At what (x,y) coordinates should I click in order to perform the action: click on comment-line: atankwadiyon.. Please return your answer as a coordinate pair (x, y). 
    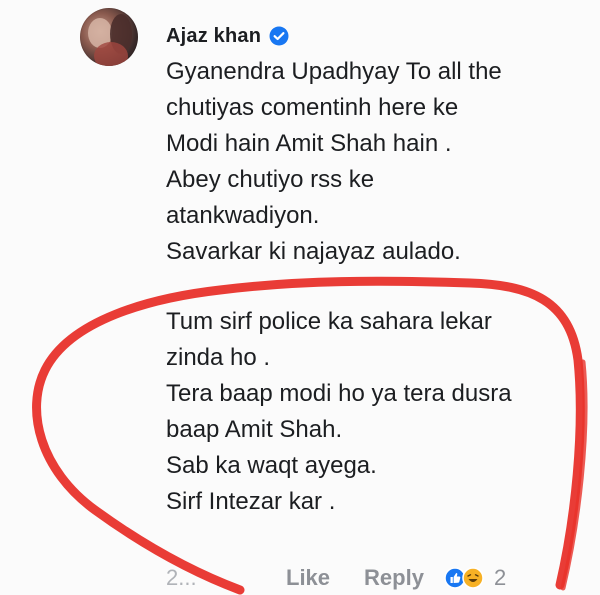
    Looking at the image, I should click on (243, 215).